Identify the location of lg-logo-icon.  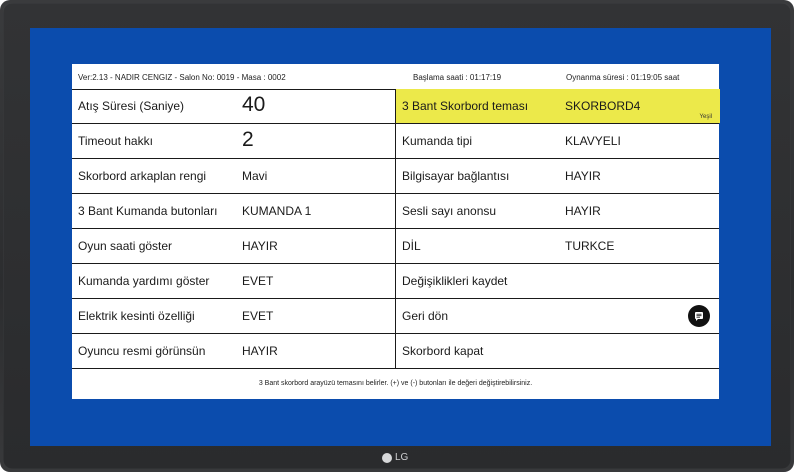
(387, 457).